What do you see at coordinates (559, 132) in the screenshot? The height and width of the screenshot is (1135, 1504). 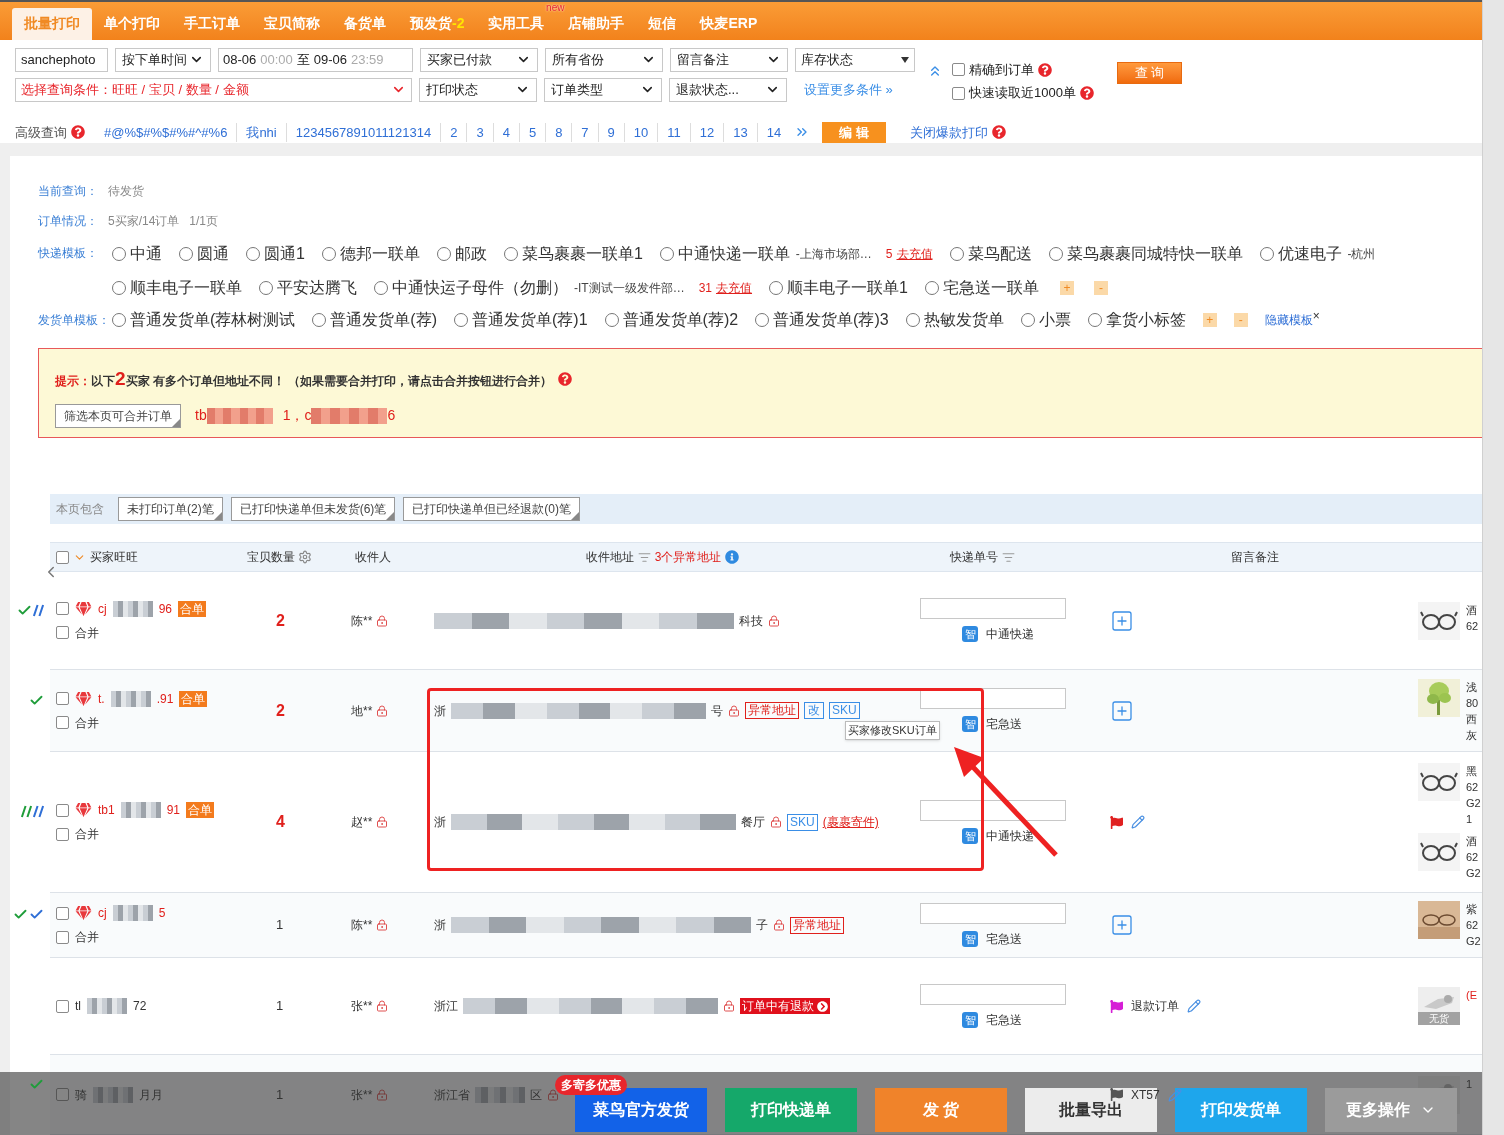 I see `saved-query-link: 8` at bounding box center [559, 132].